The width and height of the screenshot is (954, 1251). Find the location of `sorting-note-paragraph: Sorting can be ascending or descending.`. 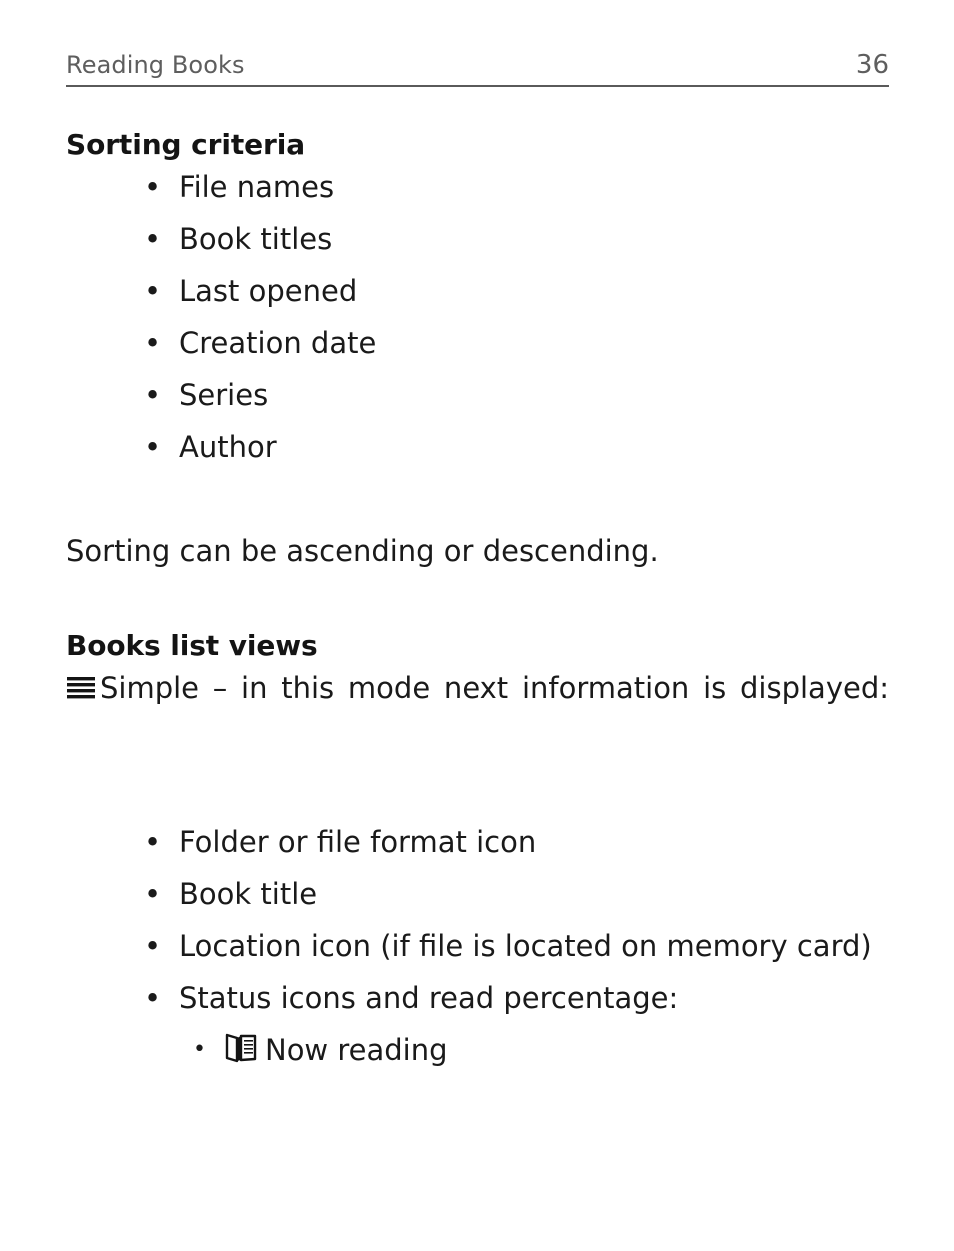

sorting-note-paragraph: Sorting can be ascending or descending. is located at coordinates (362, 551).